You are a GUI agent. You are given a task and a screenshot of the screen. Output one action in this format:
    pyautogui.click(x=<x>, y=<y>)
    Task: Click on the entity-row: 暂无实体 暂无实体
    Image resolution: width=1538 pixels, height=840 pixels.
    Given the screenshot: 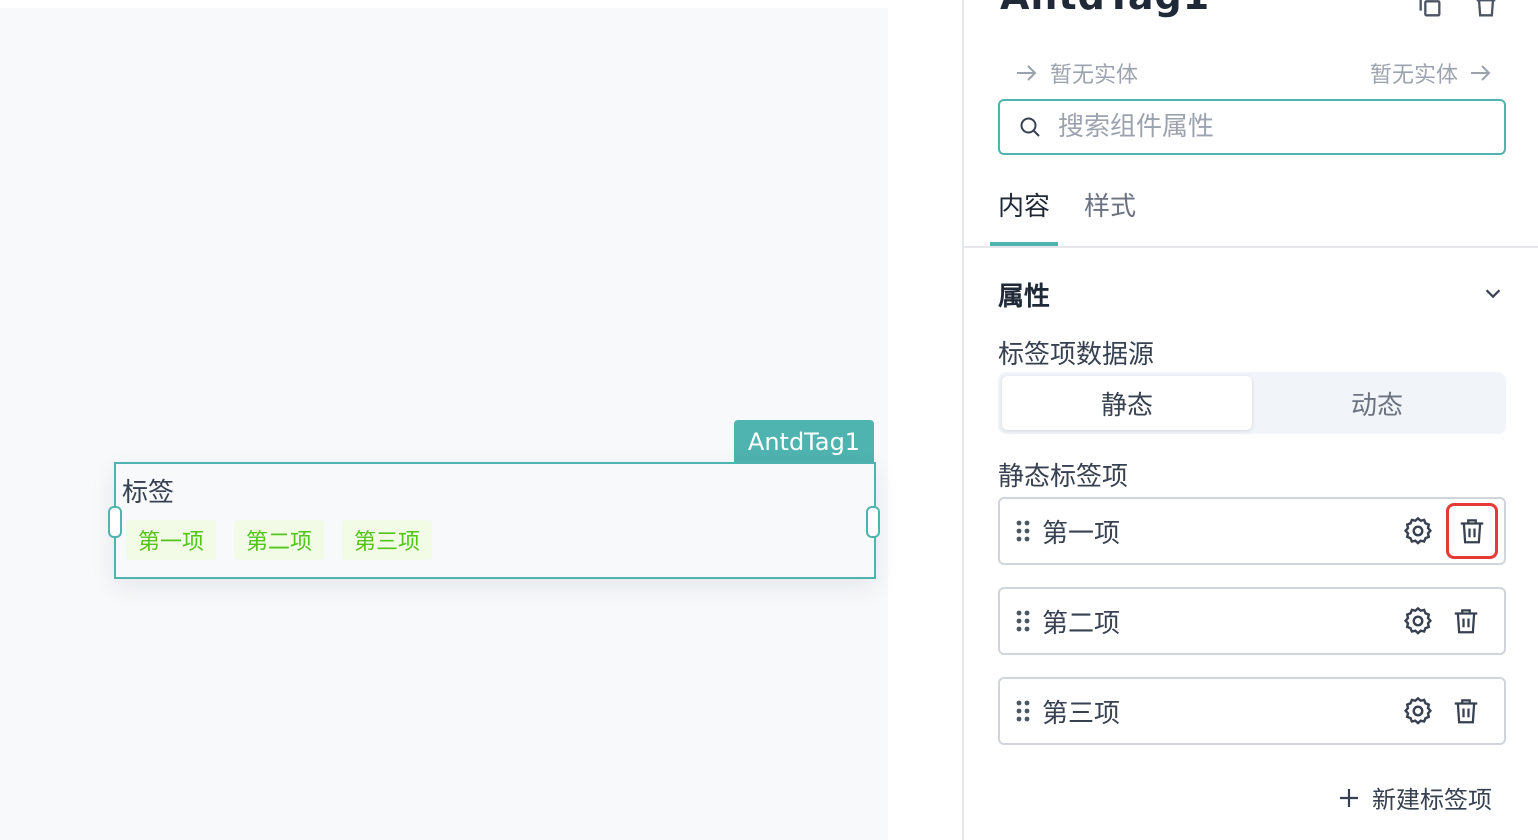 What is the action you would take?
    pyautogui.click(x=1254, y=73)
    